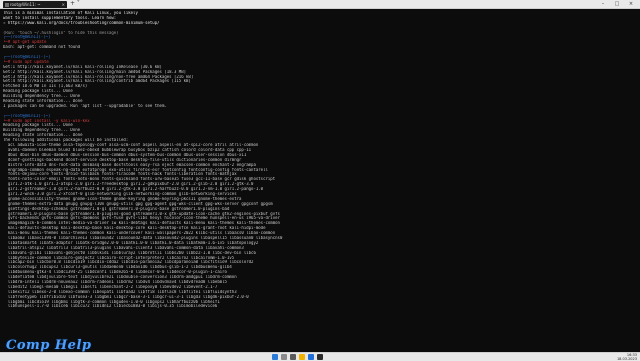  Describe the element at coordinates (284, 357) in the screenshot. I see `search-icon` at that location.